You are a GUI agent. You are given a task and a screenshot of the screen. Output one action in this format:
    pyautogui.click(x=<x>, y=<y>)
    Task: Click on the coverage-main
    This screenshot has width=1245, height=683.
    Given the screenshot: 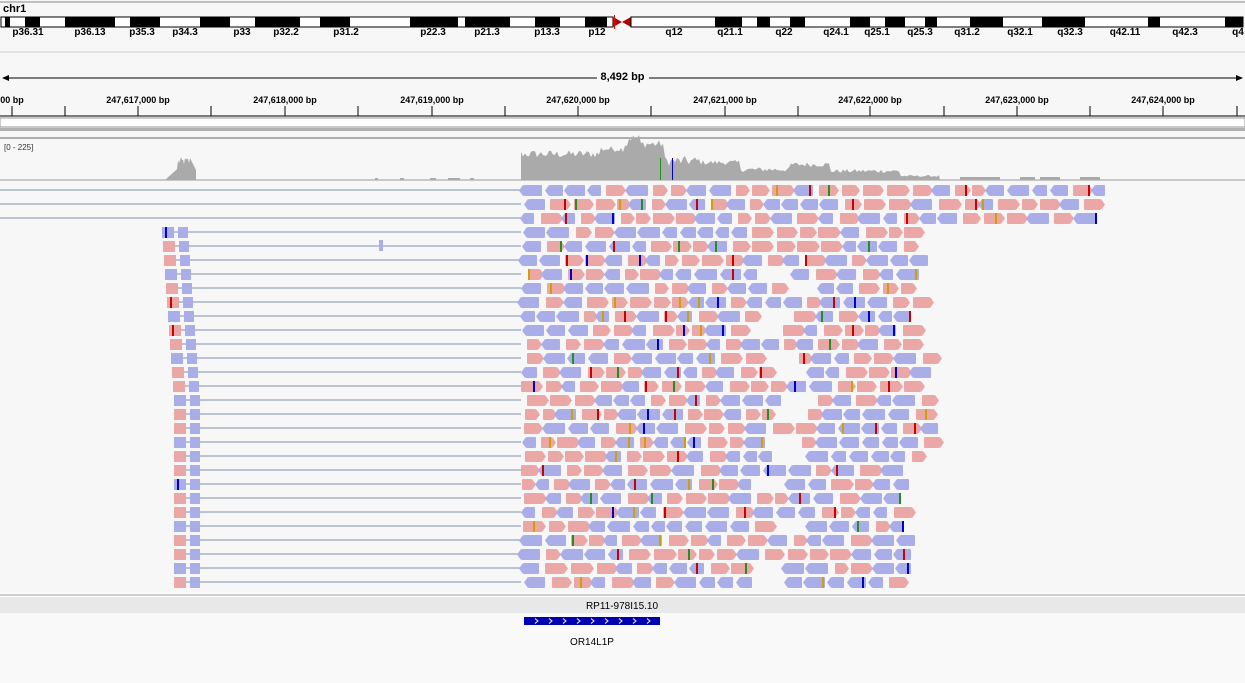 What is the action you would take?
    pyautogui.click(x=730, y=157)
    